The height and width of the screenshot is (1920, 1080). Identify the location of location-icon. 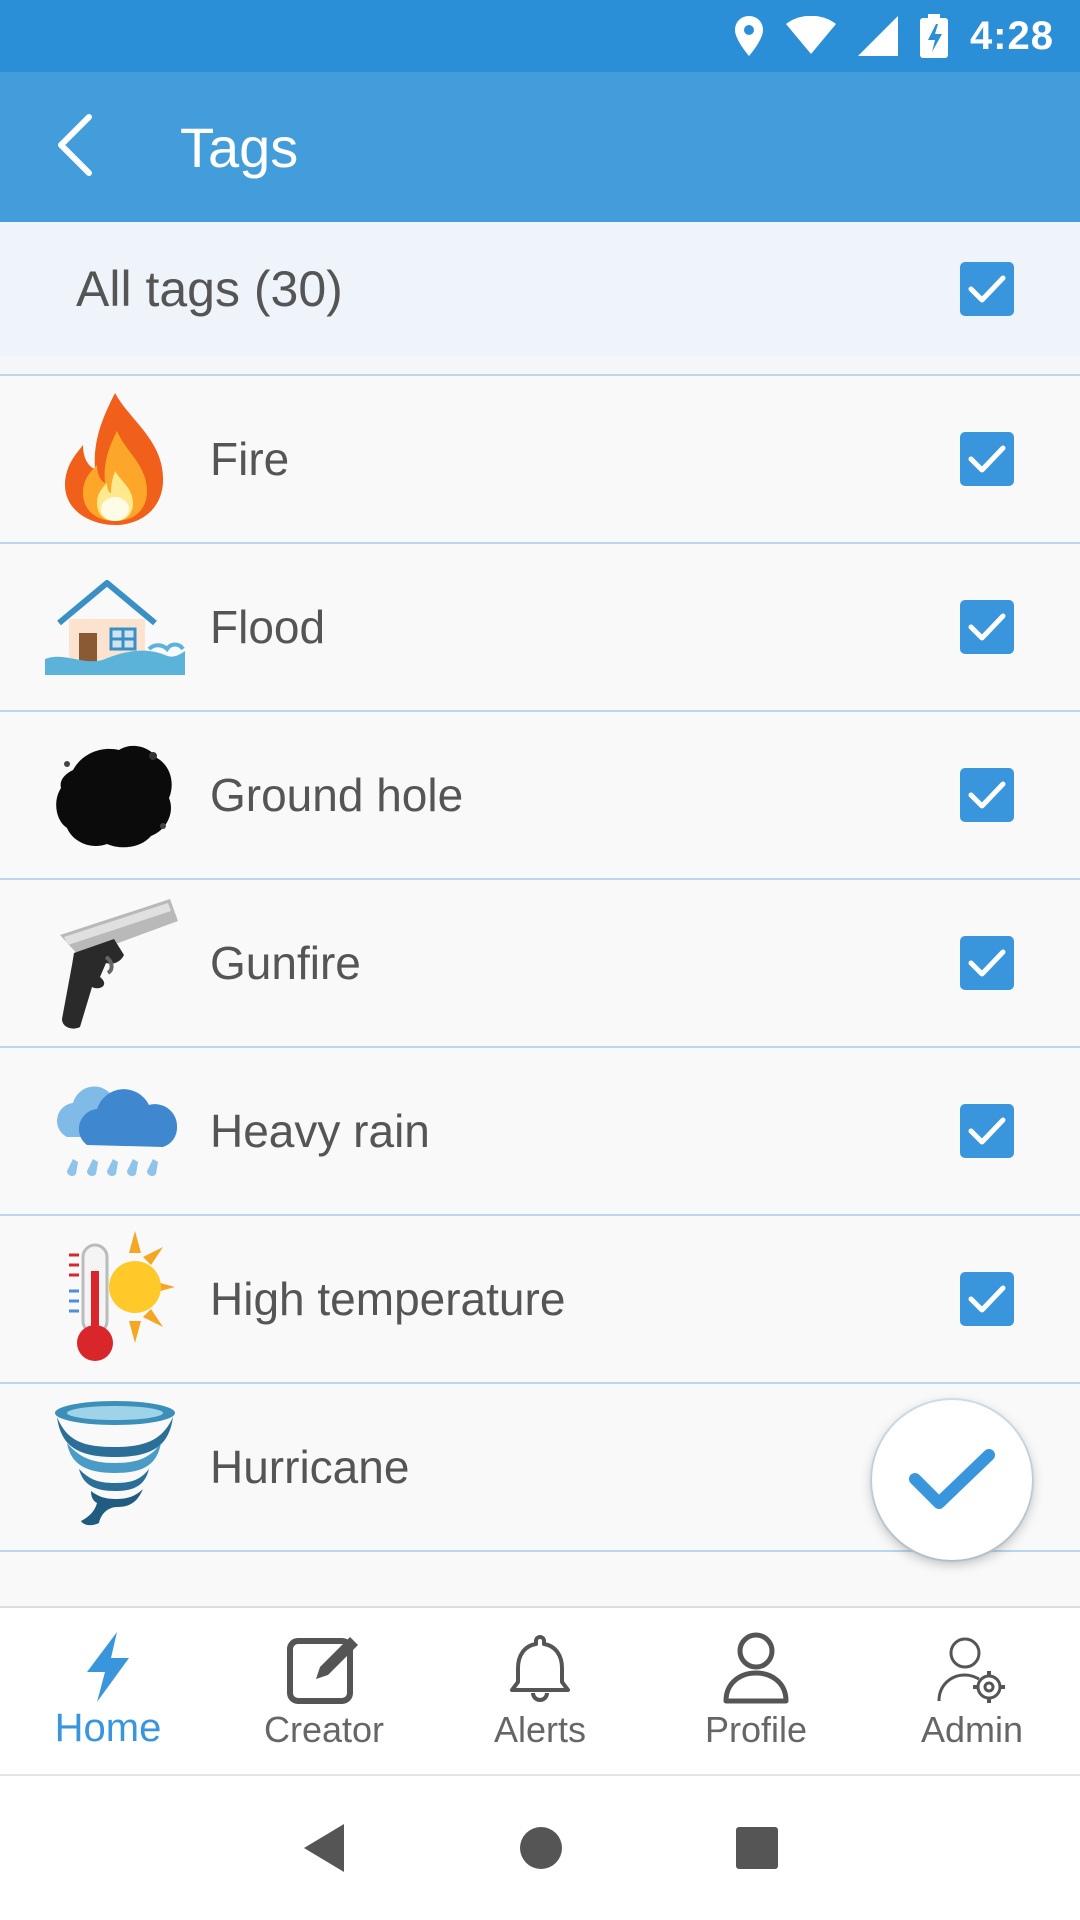
(749, 36).